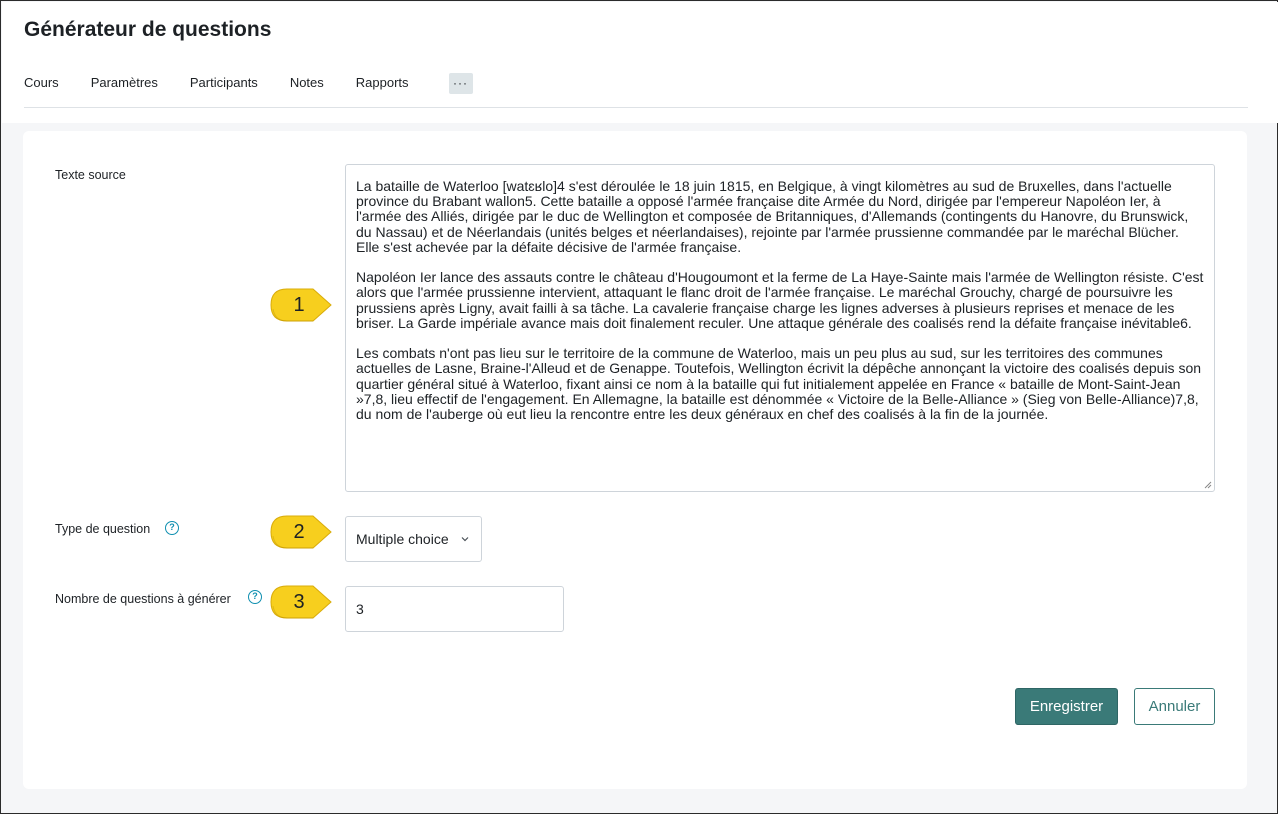 This screenshot has height=814, width=1278. I want to click on callout-3-number: 3, so click(299, 602).